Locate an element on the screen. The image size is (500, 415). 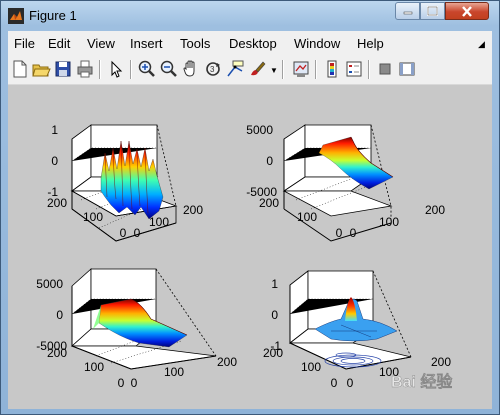
menubar-overflow-icon: ◢ is located at coordinates (481, 44).